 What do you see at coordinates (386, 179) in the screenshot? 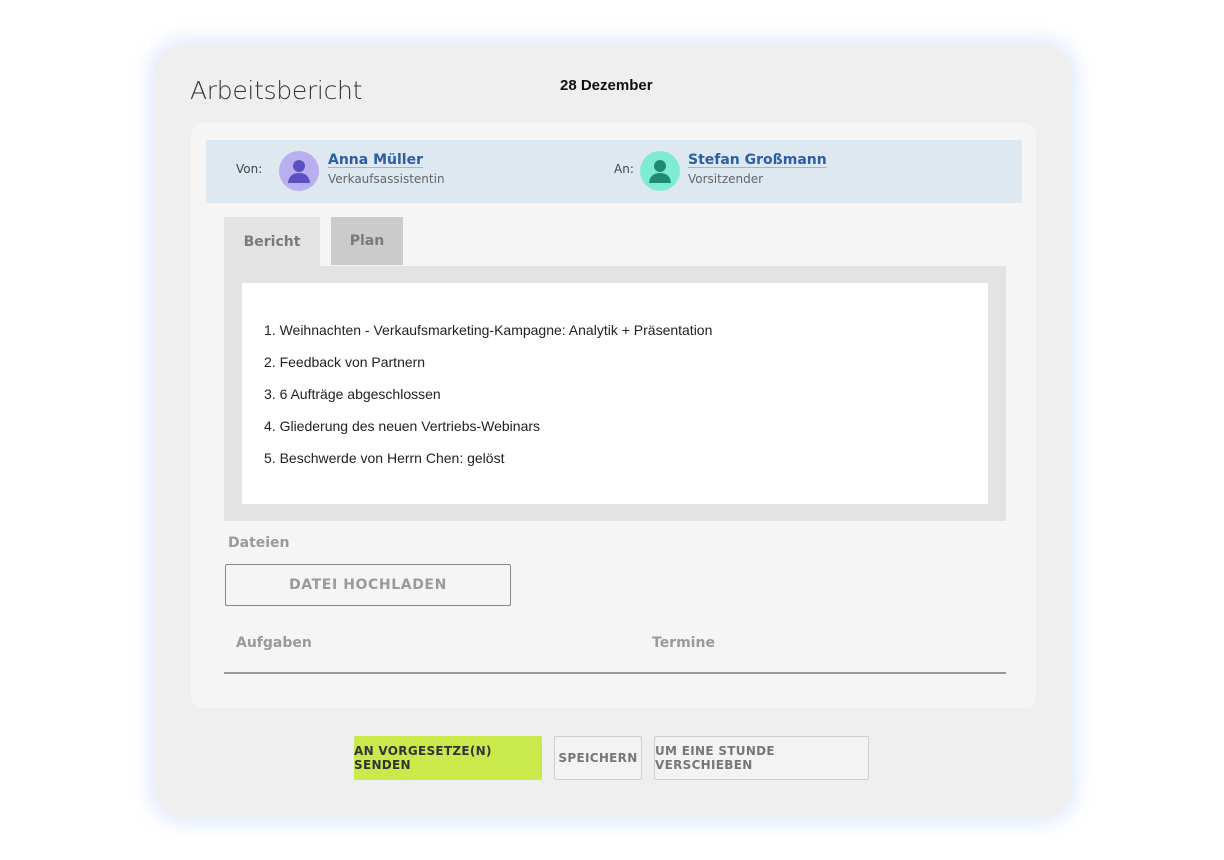
I see `from-role: Verkaufsassistentin` at bounding box center [386, 179].